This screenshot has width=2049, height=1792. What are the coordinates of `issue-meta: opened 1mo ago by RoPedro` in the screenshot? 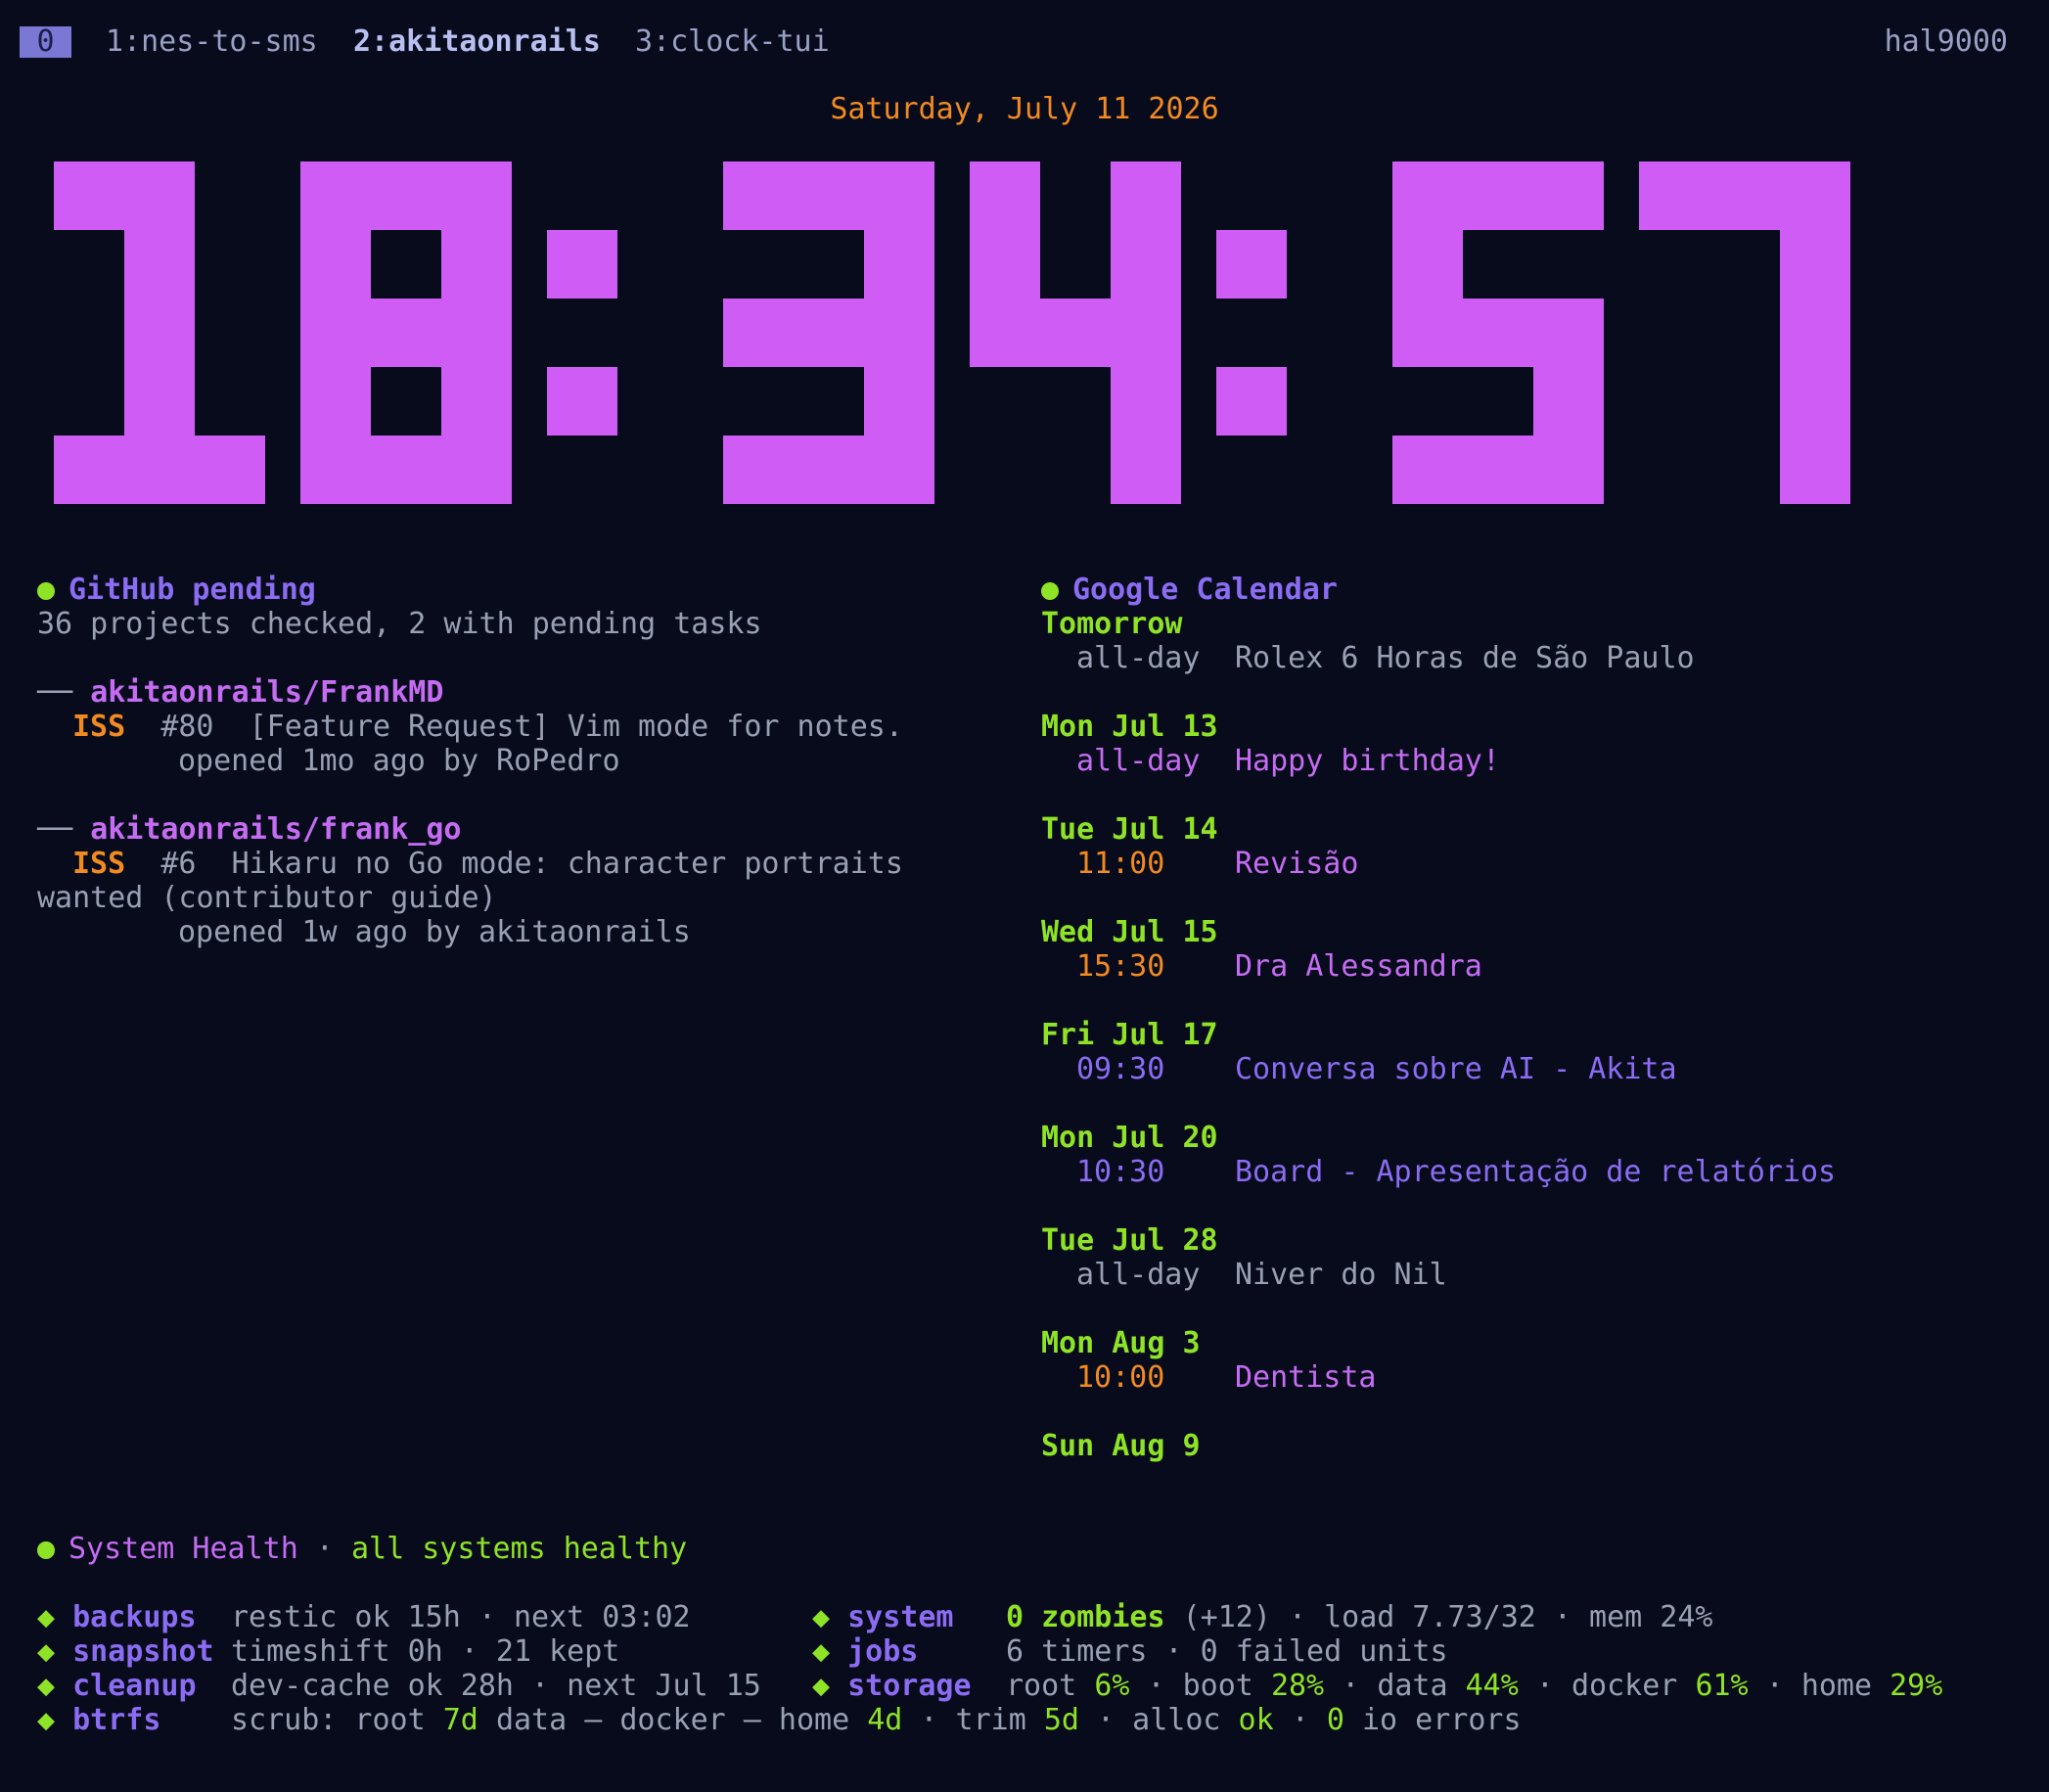 It's located at (399, 761).